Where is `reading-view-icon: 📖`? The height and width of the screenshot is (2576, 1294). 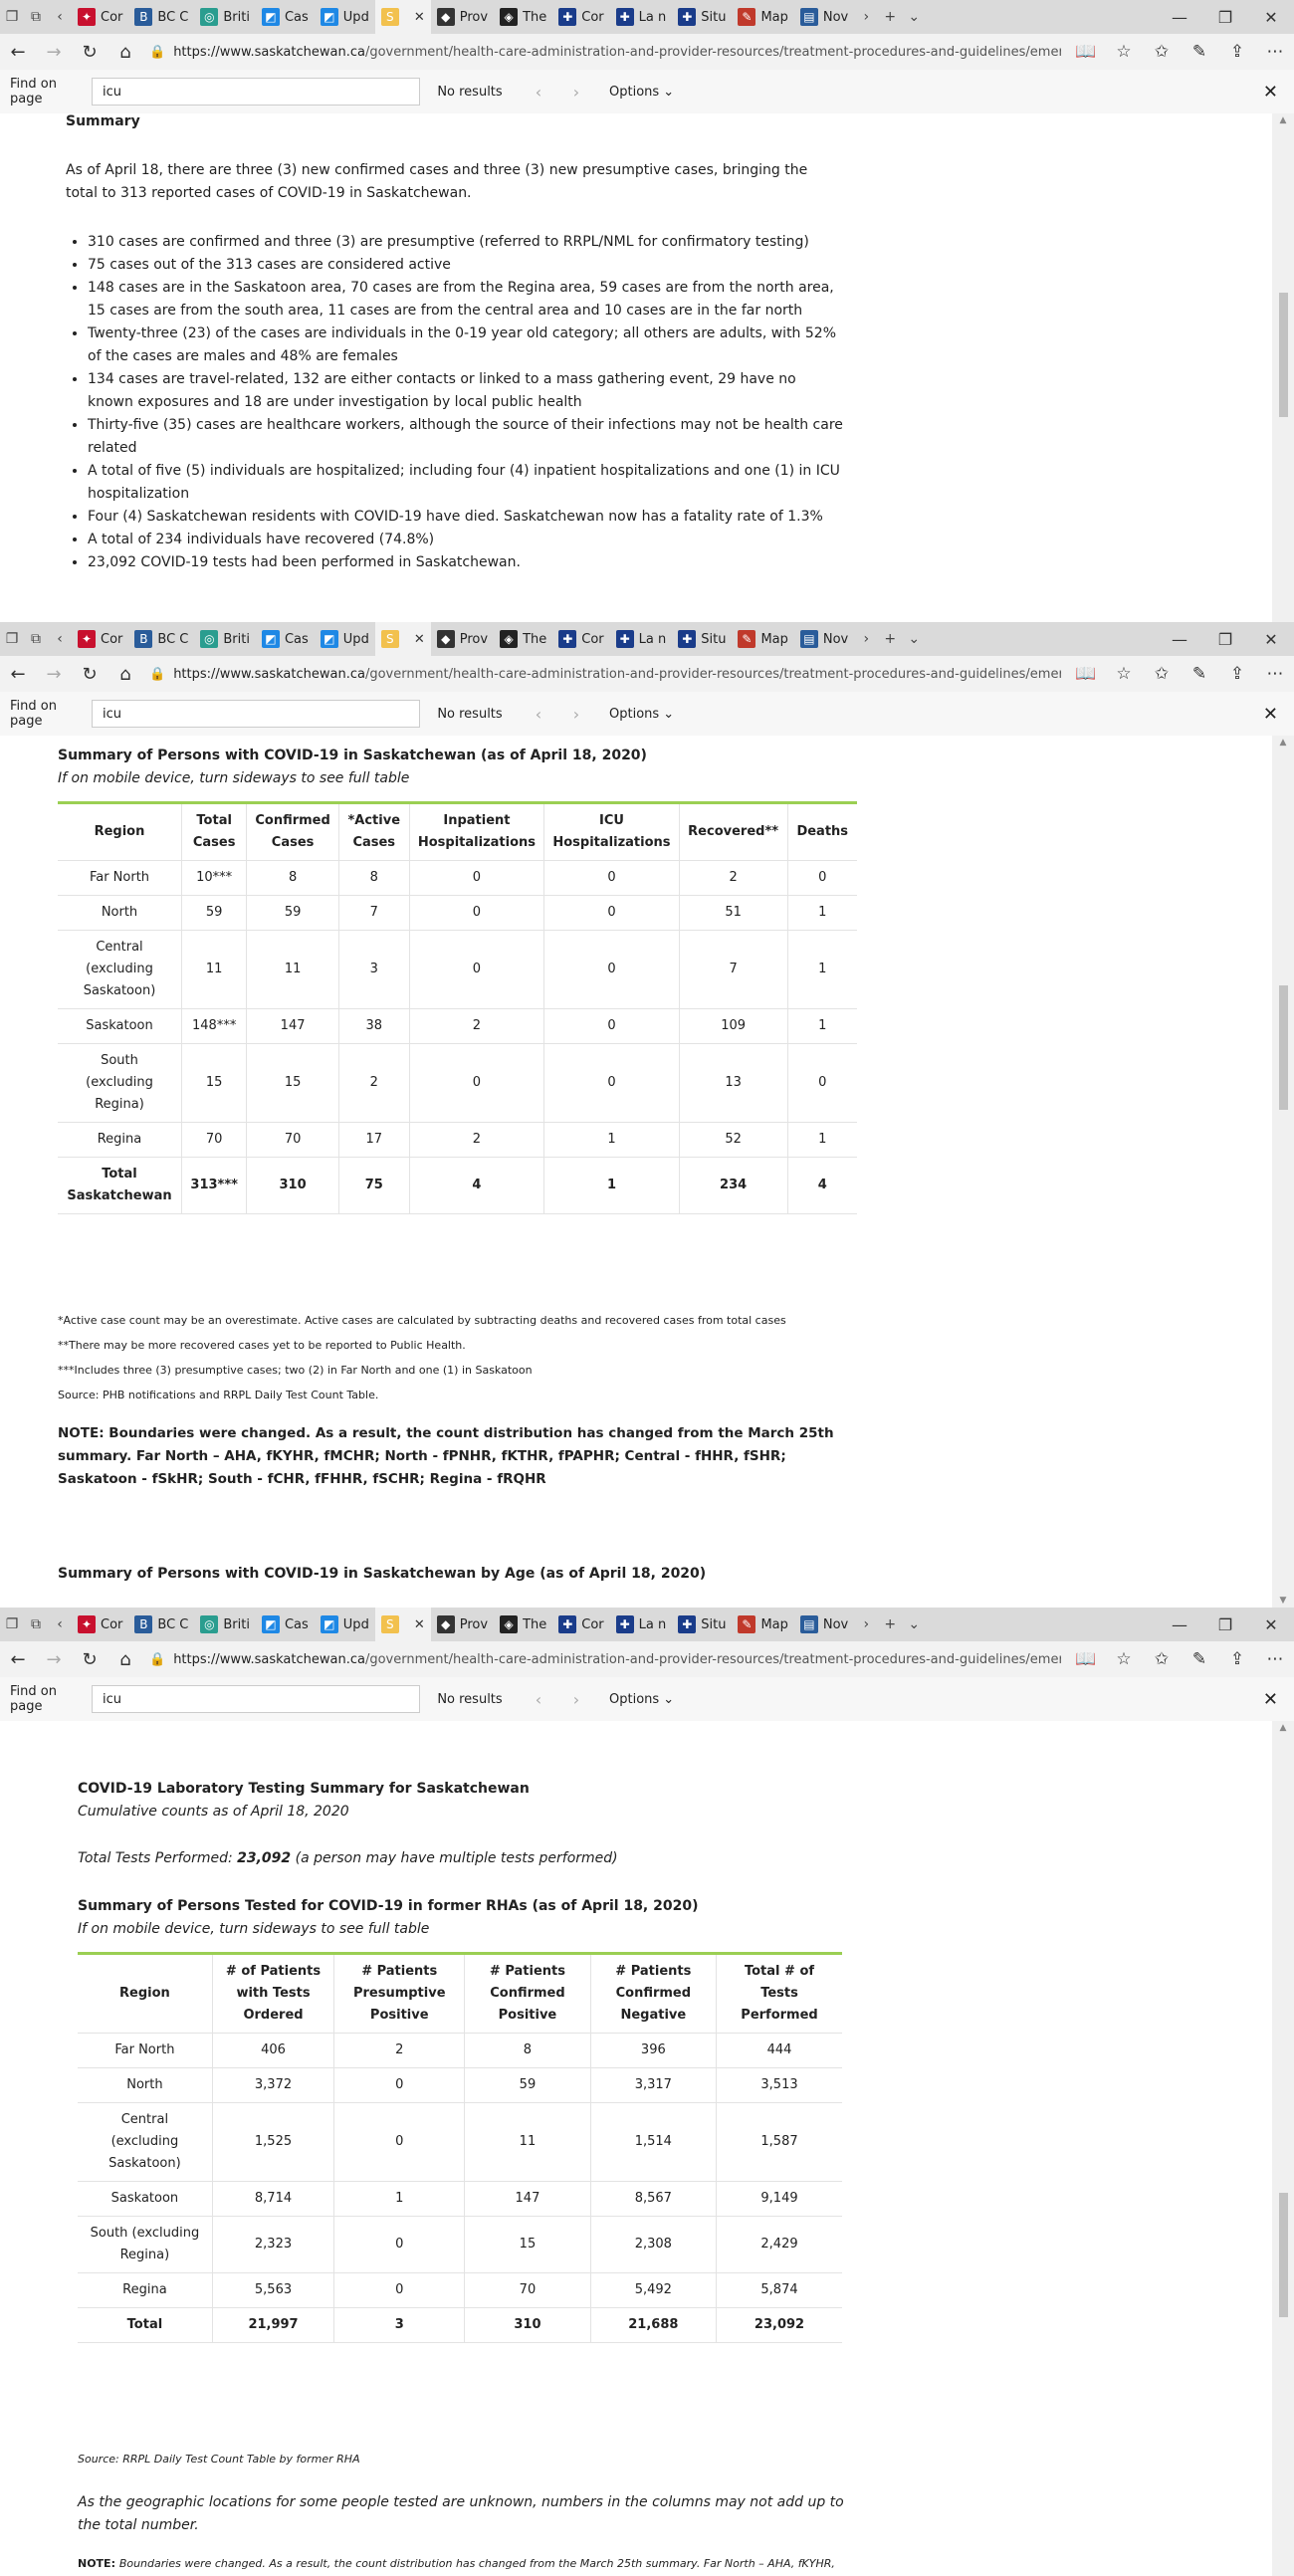
reading-view-icon: 📖 is located at coordinates (1086, 52).